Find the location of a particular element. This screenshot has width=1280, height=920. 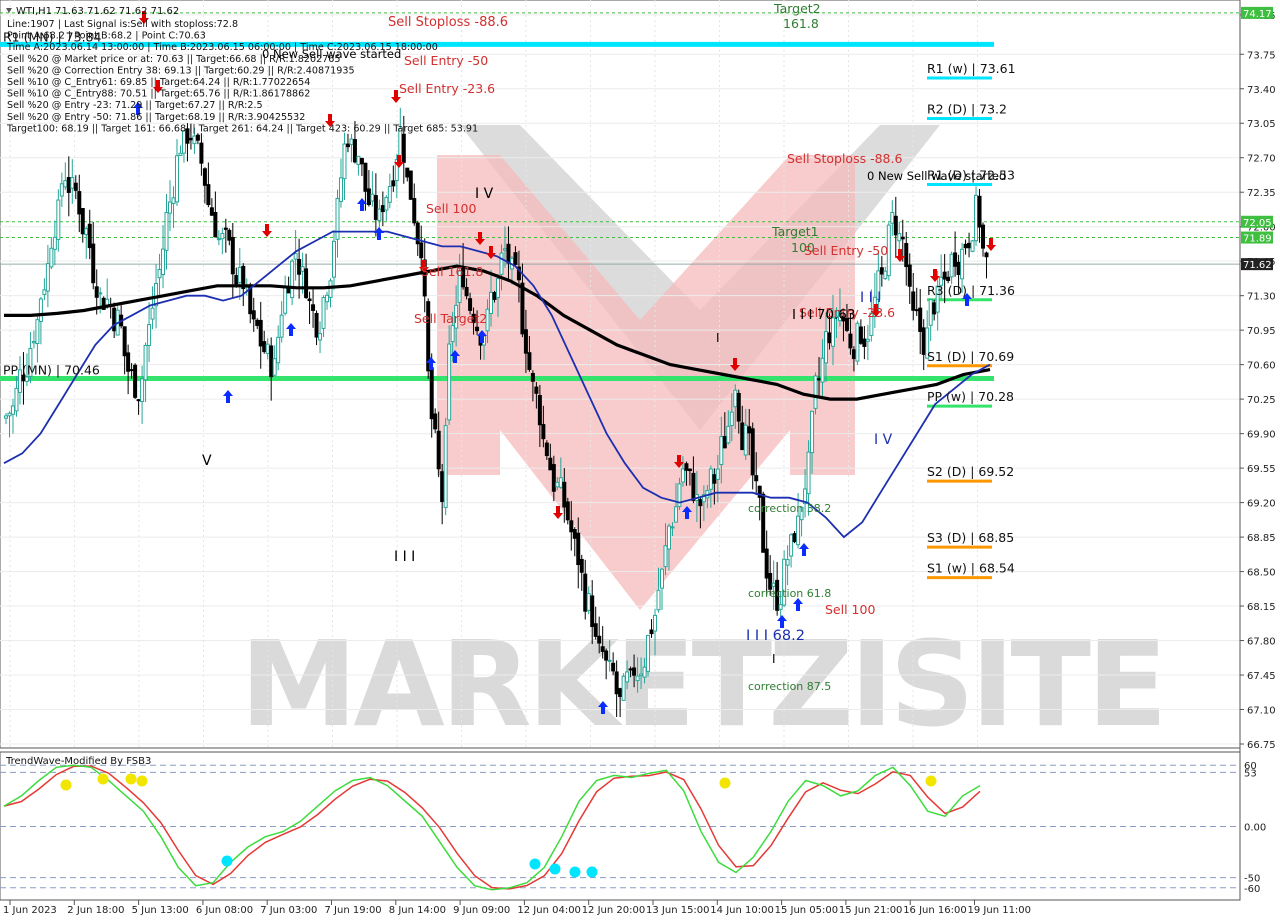

time-tick-label: 16 Jun 16:00 is located at coordinates (935, 910).